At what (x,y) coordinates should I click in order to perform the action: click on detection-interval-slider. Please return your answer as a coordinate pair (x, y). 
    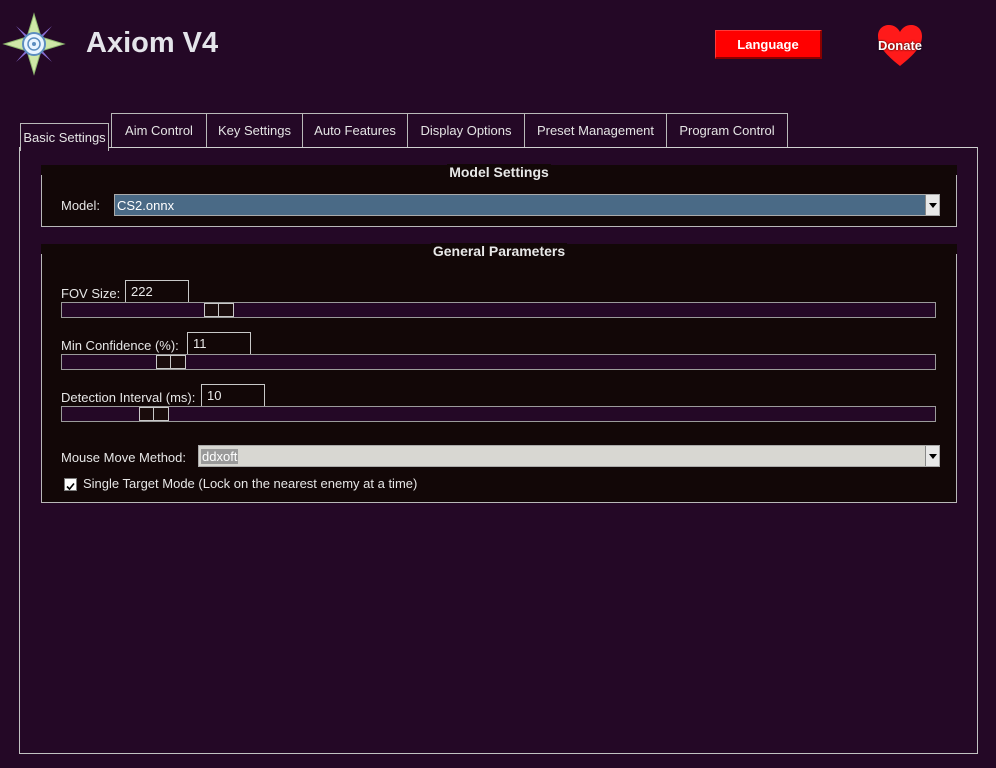
    Looking at the image, I should click on (498, 414).